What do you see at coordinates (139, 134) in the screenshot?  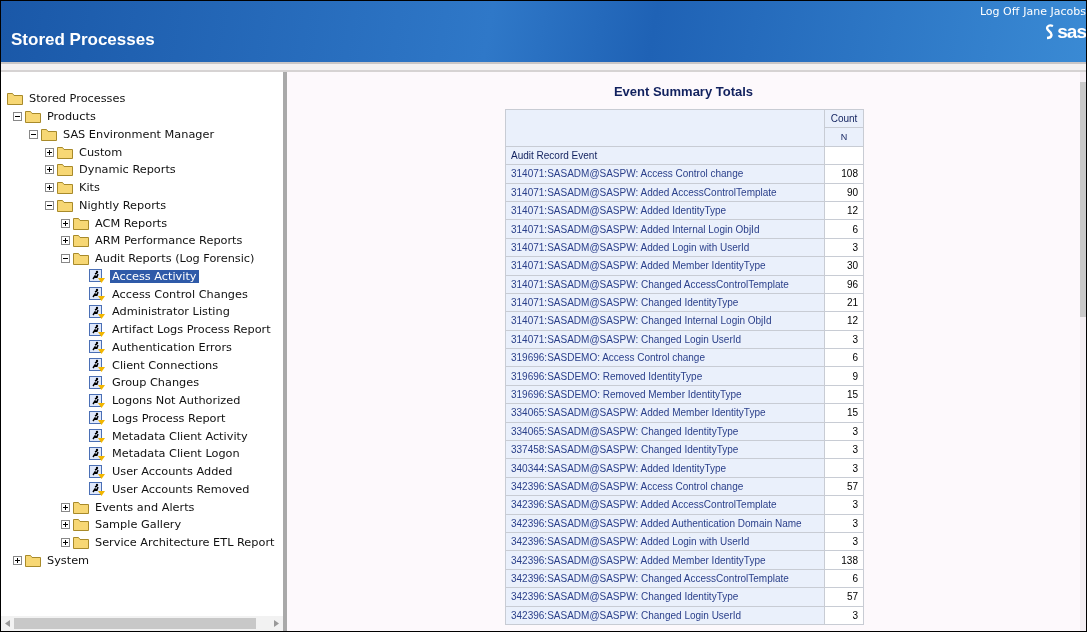 I see `tree-item: SAS Environment Manager` at bounding box center [139, 134].